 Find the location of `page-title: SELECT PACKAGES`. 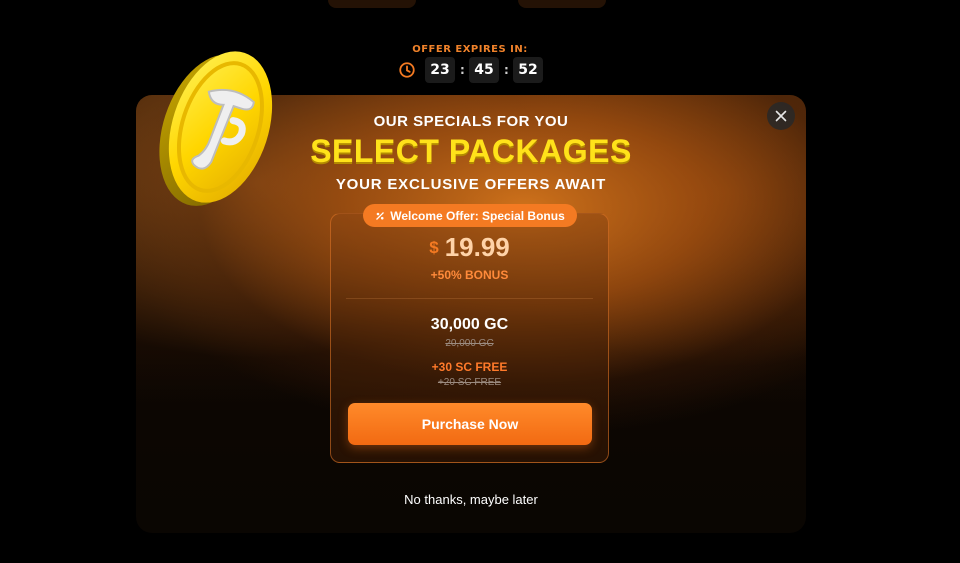

page-title: SELECT PACKAGES is located at coordinates (471, 151).